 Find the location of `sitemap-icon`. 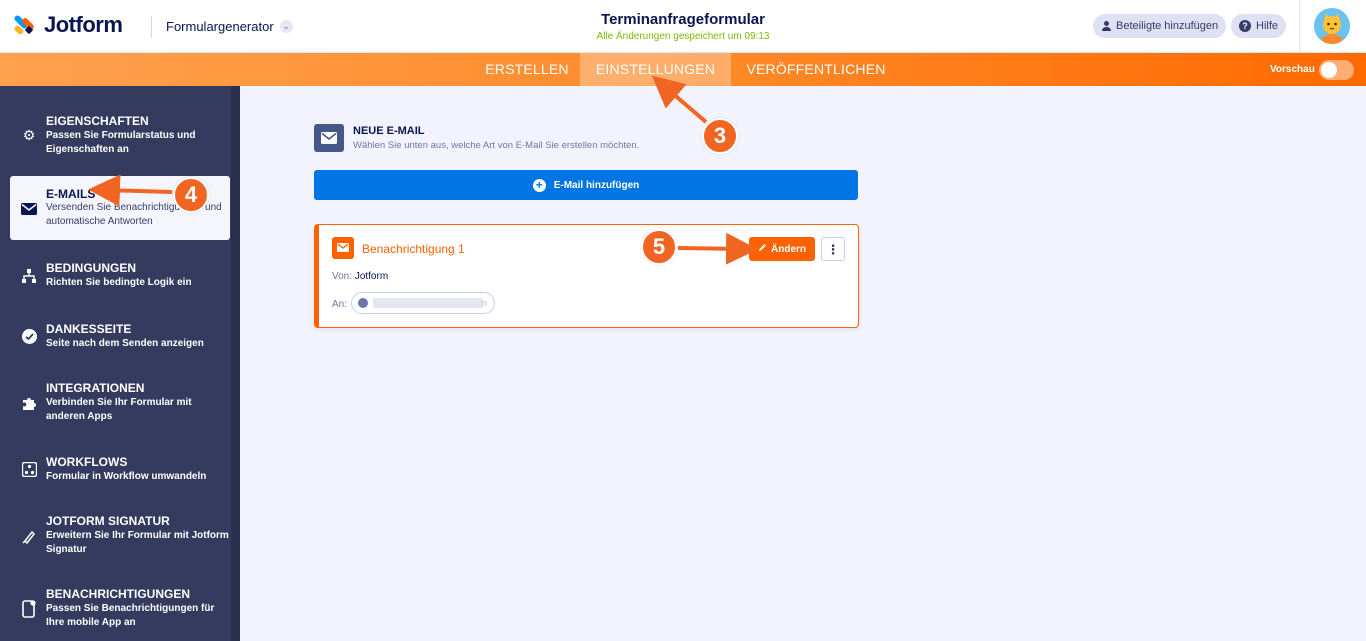

sitemap-icon is located at coordinates (29, 276).